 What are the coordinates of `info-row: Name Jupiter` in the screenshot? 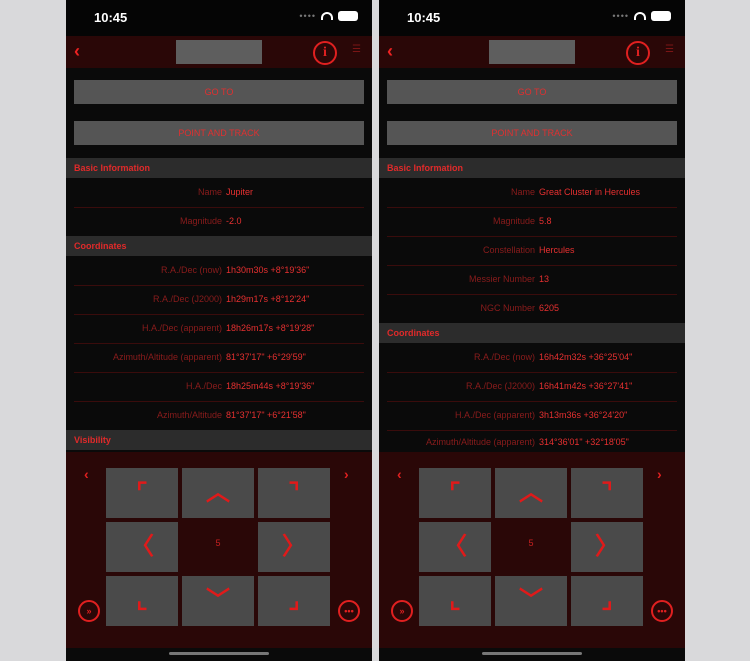 It's located at (219, 193).